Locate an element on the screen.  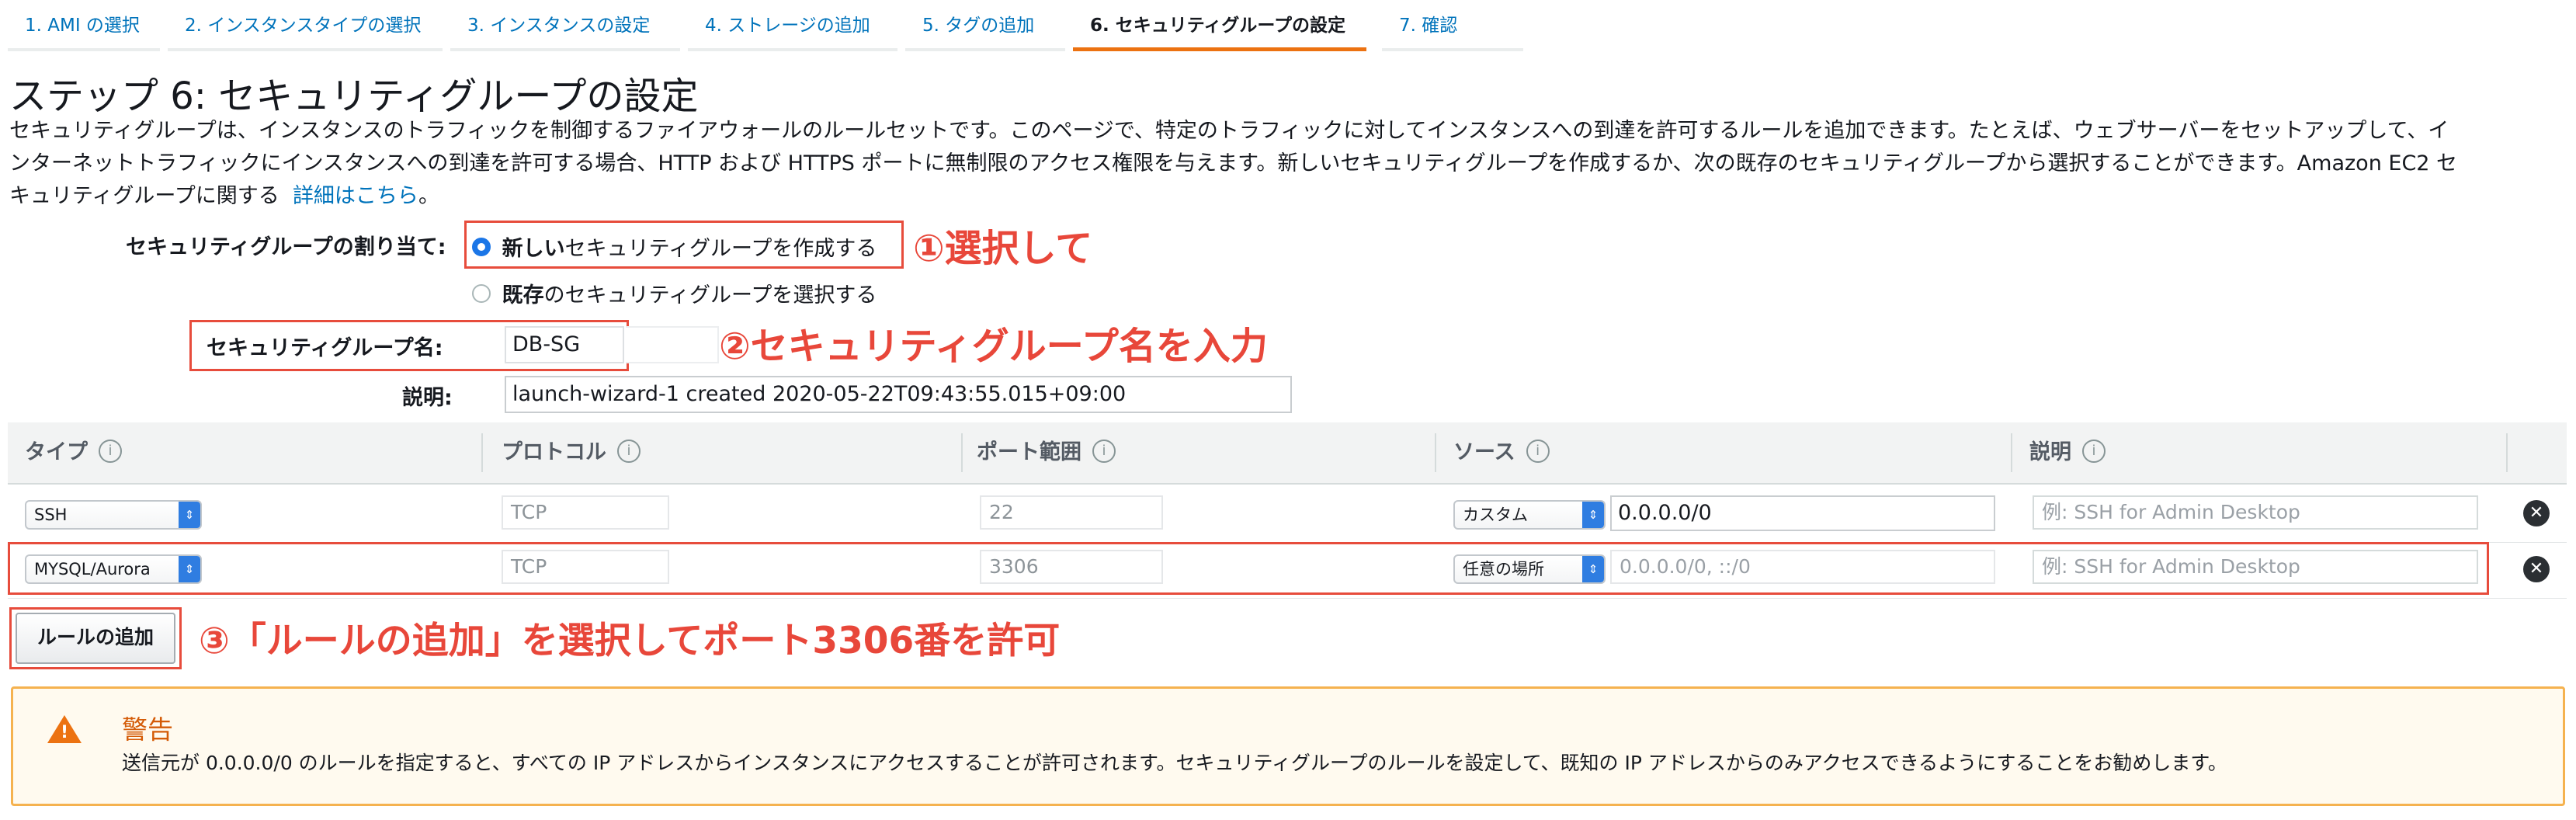
th-type-label: タイプ is located at coordinates (57, 452).